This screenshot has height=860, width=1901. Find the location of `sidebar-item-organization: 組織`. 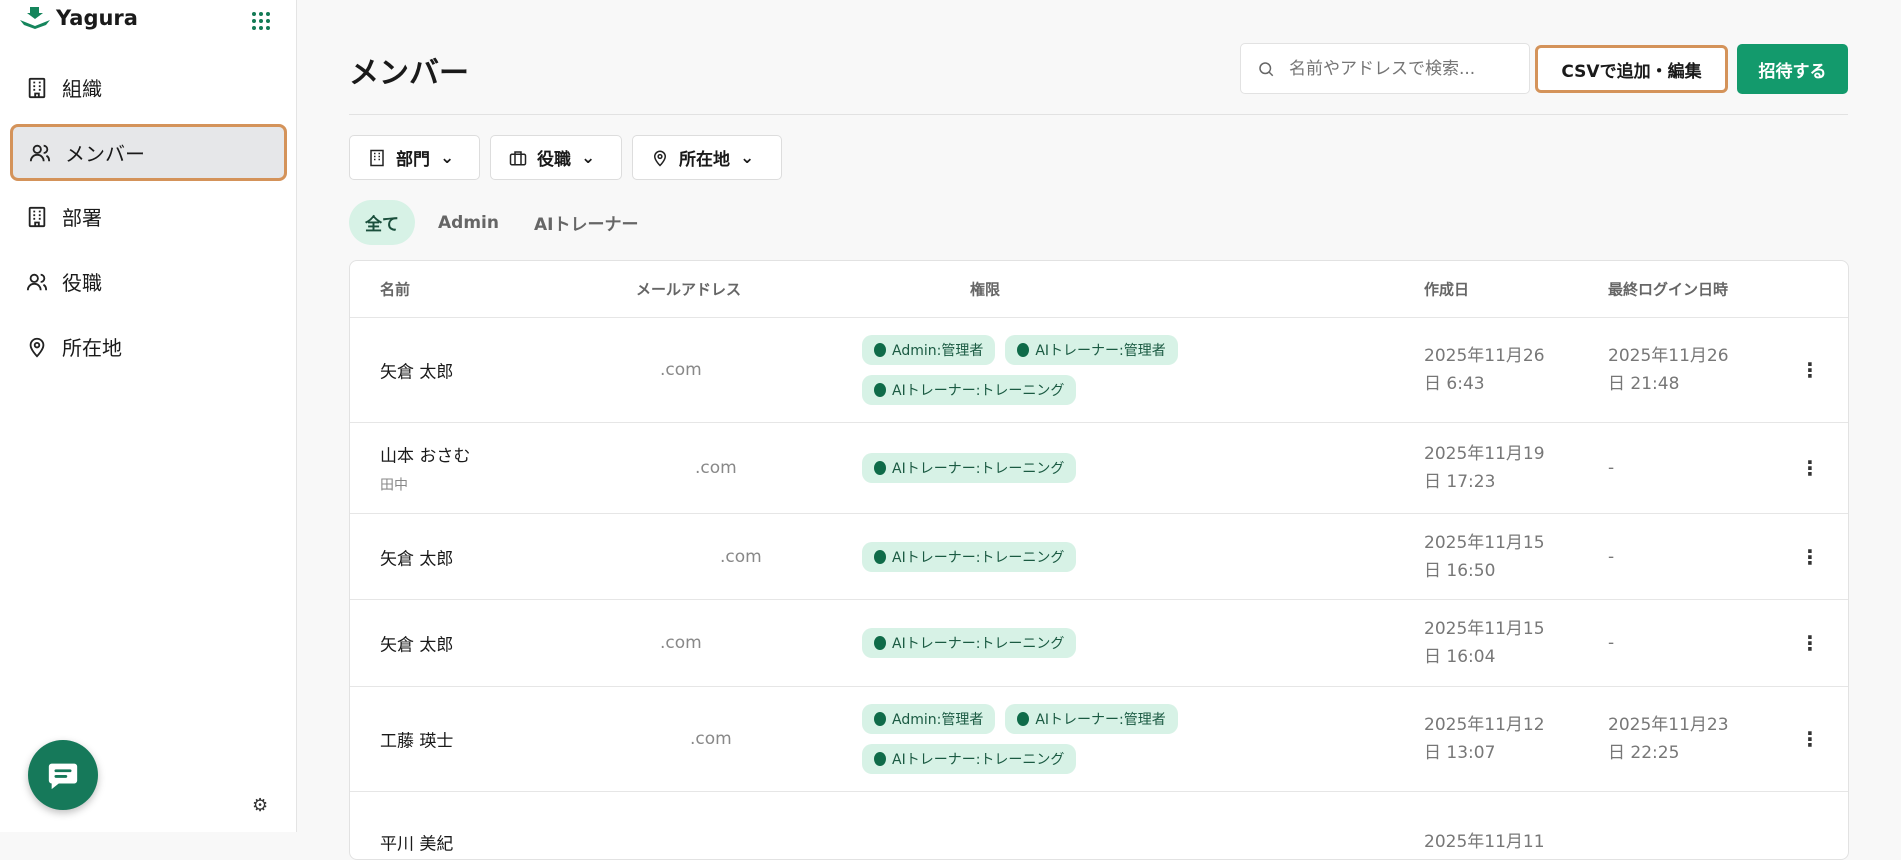

sidebar-item-organization: 組織 is located at coordinates (148, 87).